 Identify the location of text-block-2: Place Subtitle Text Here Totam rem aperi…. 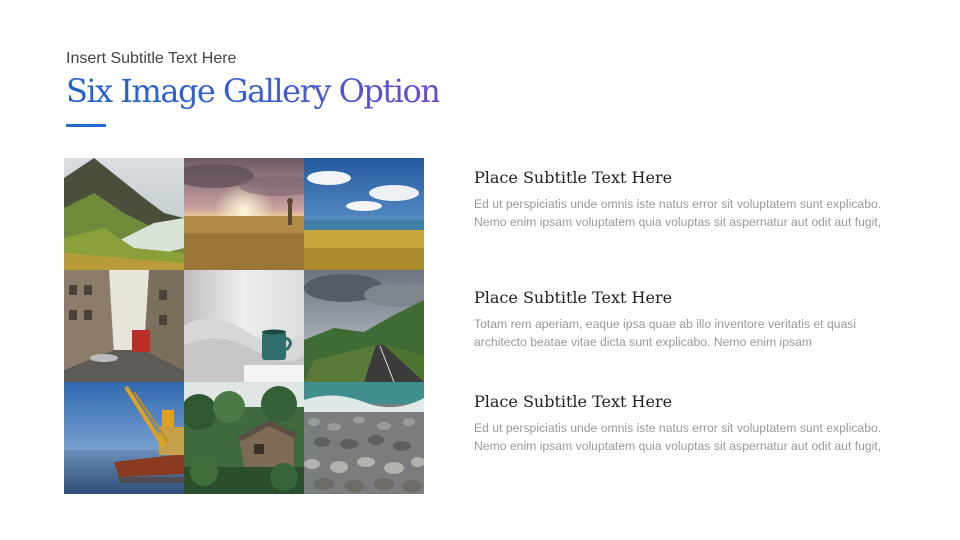
(684, 319).